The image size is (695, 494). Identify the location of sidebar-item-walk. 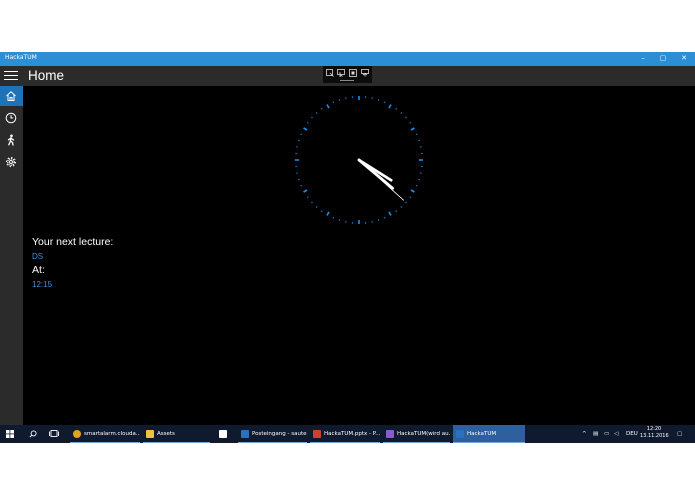
(11, 140).